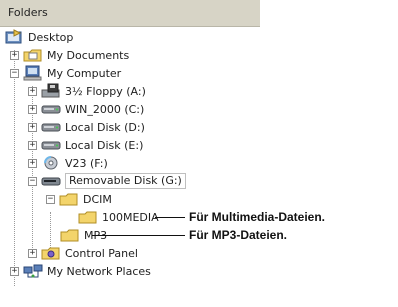 Image resolution: width=398 pixels, height=307 pixels. I want to click on expand-toggle-d-drive: +, so click(32, 127).